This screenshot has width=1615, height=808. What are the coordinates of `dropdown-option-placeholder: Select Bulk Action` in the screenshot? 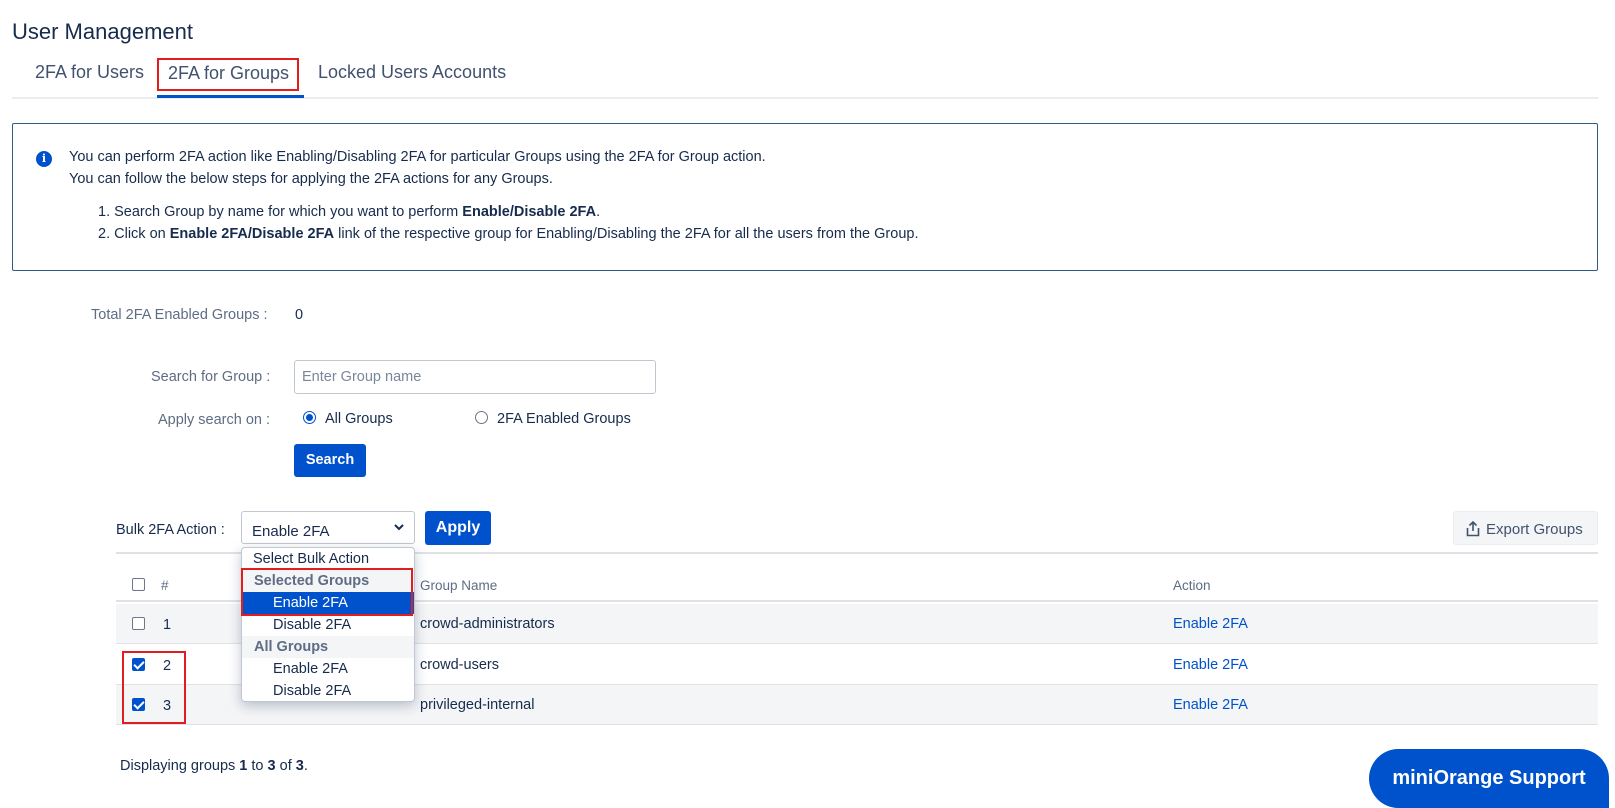 It's located at (328, 559).